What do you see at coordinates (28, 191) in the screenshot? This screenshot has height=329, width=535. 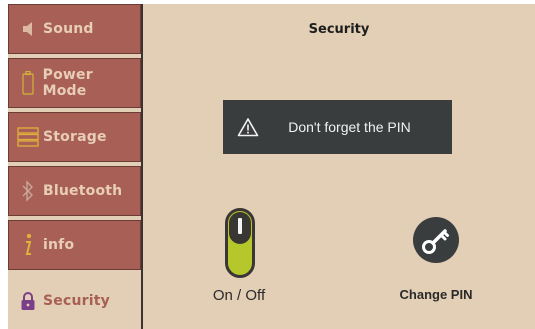 I see `bluetooth-icon` at bounding box center [28, 191].